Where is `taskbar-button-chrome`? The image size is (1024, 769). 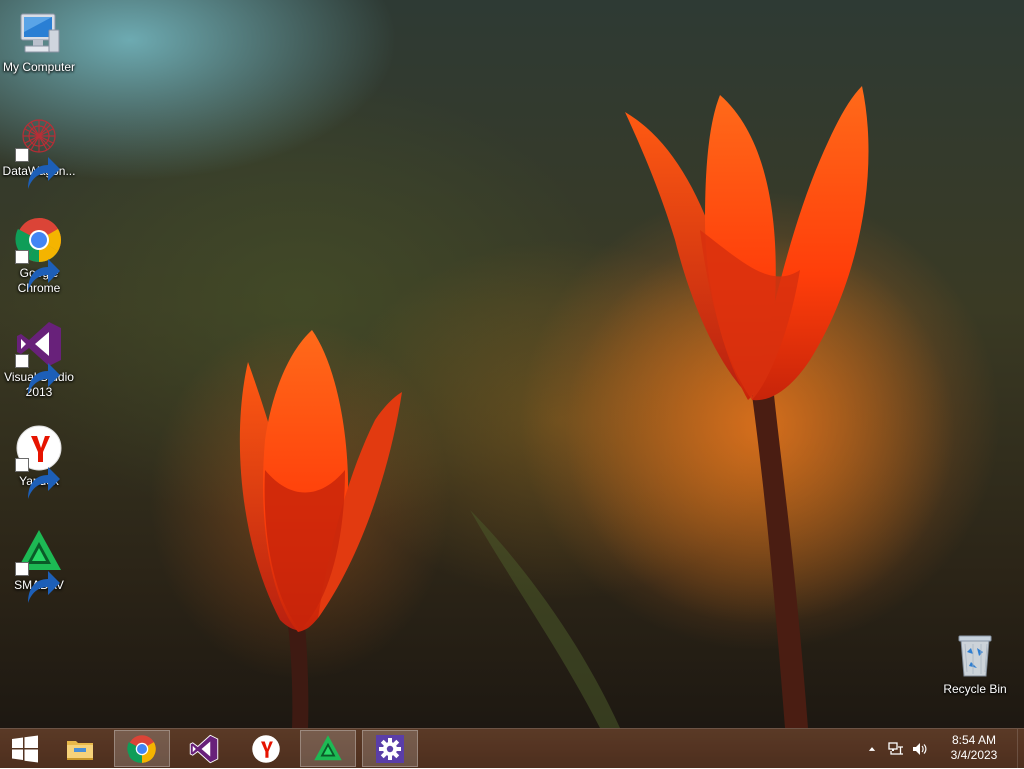
taskbar-button-chrome is located at coordinates (142, 748).